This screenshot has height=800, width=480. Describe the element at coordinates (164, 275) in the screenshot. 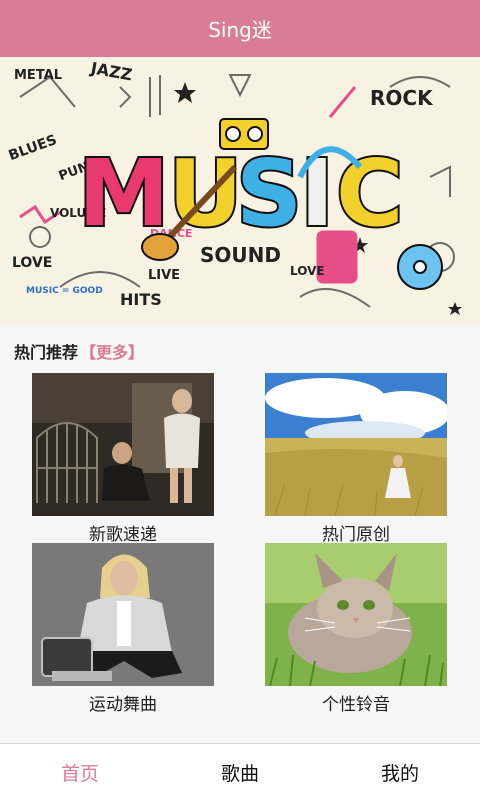

I see `doodle-word-live: LIVE` at that location.